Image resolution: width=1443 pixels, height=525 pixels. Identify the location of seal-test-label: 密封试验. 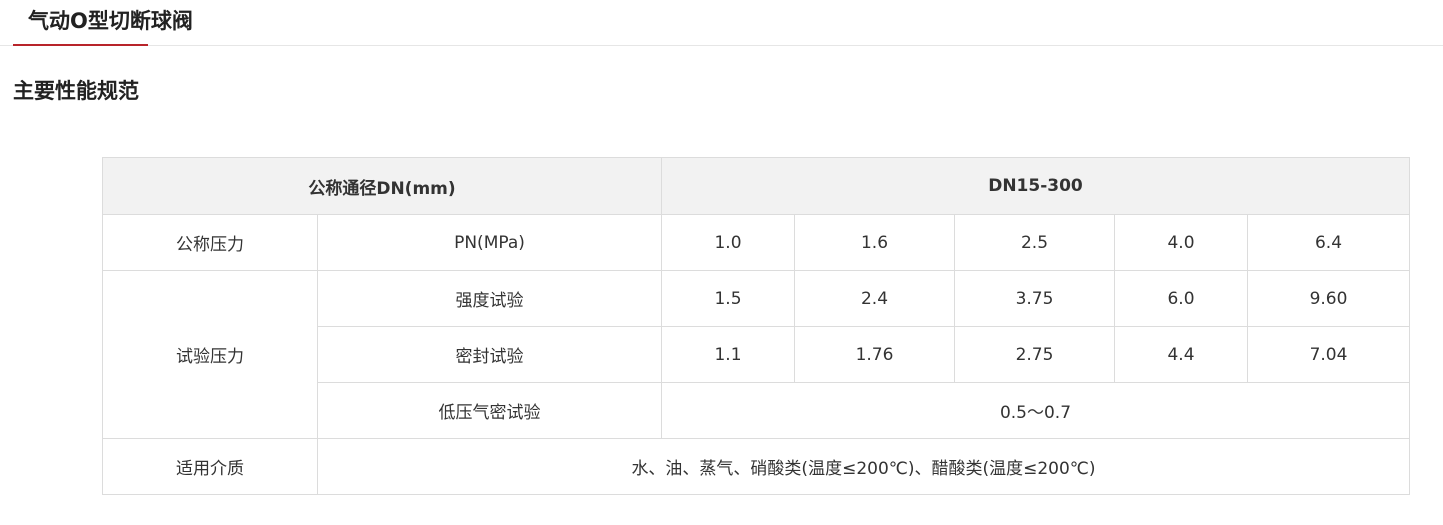
(489, 354).